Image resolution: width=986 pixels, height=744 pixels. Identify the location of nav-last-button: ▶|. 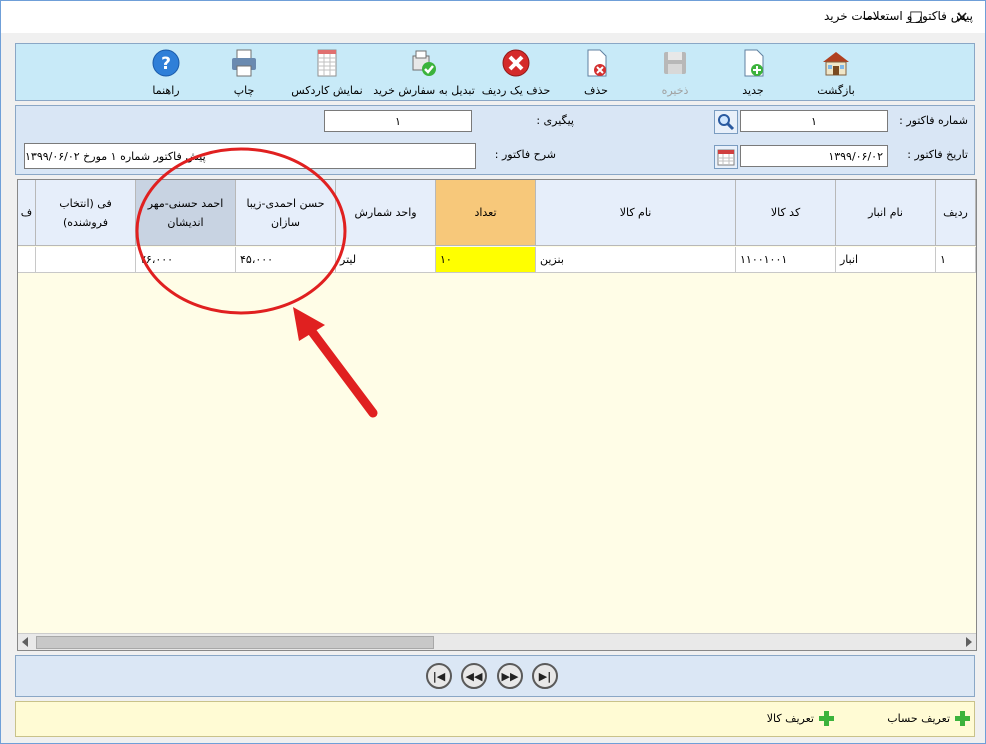
(545, 676).